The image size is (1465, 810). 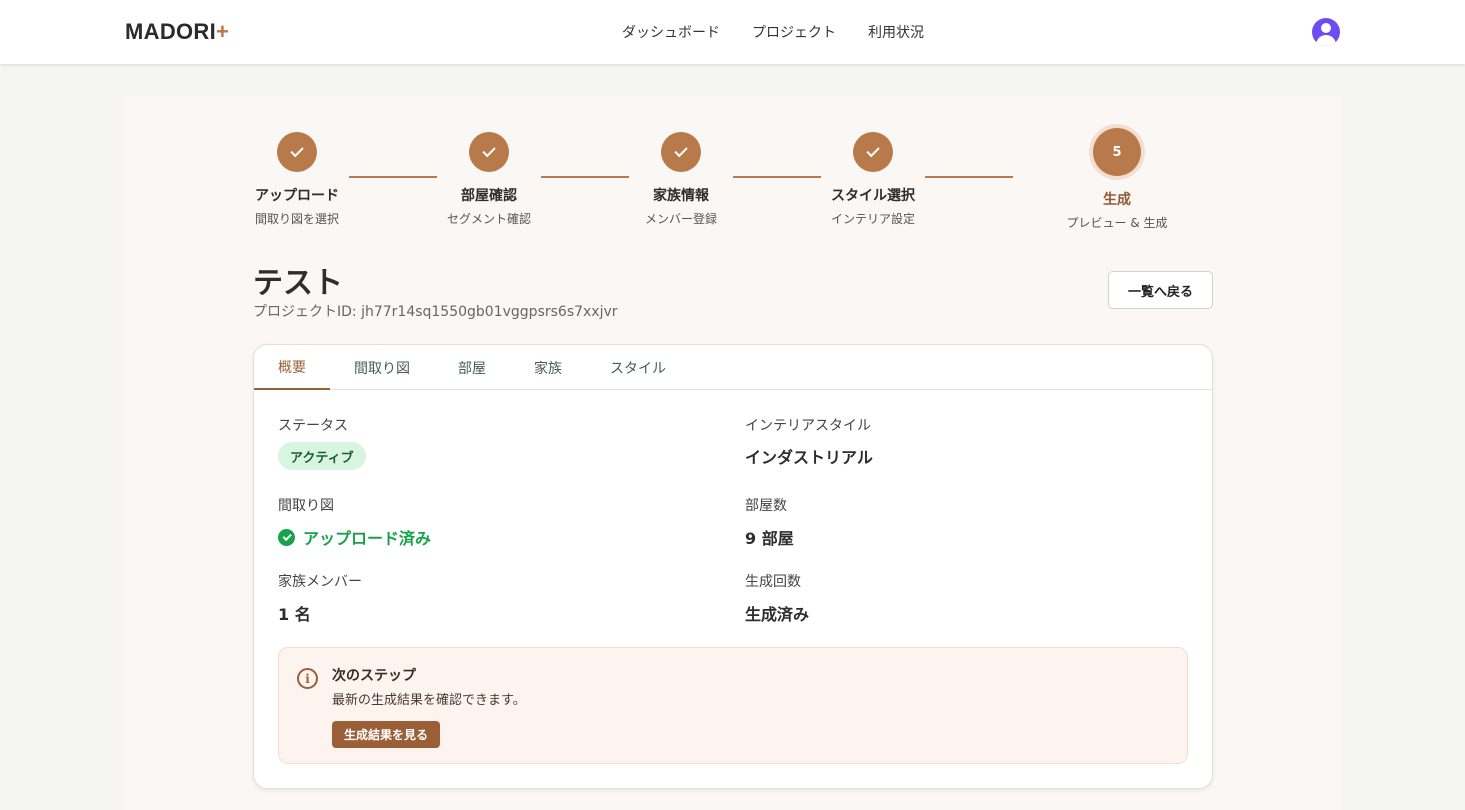 What do you see at coordinates (294, 614) in the screenshot?
I see `family-value: 1 名` at bounding box center [294, 614].